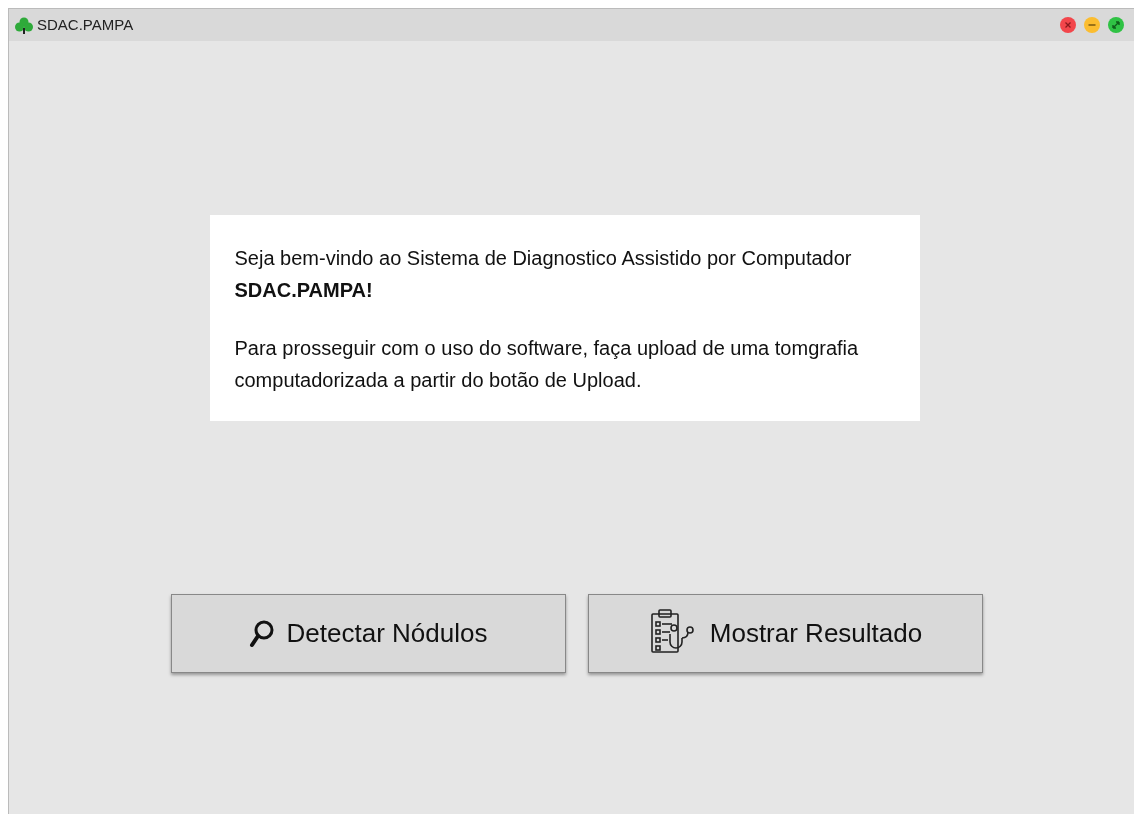 This screenshot has width=1134, height=814. I want to click on welcome-text: Para prosseguir com o uso do software, faça upload de uma tomgrafia computadorizada a partir do botão de Upload., so click(547, 364).